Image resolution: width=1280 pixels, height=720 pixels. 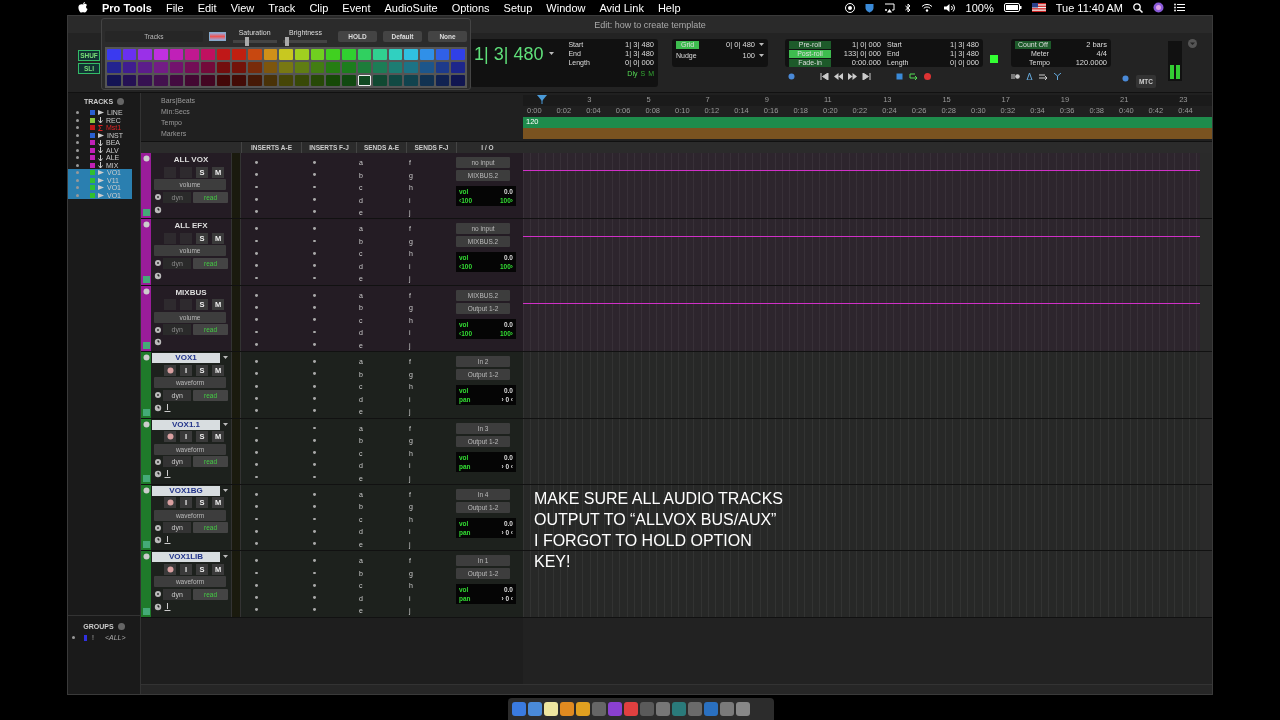 What do you see at coordinates (650, 24) in the screenshot?
I see `window-title: Edit: how to create template` at bounding box center [650, 24].